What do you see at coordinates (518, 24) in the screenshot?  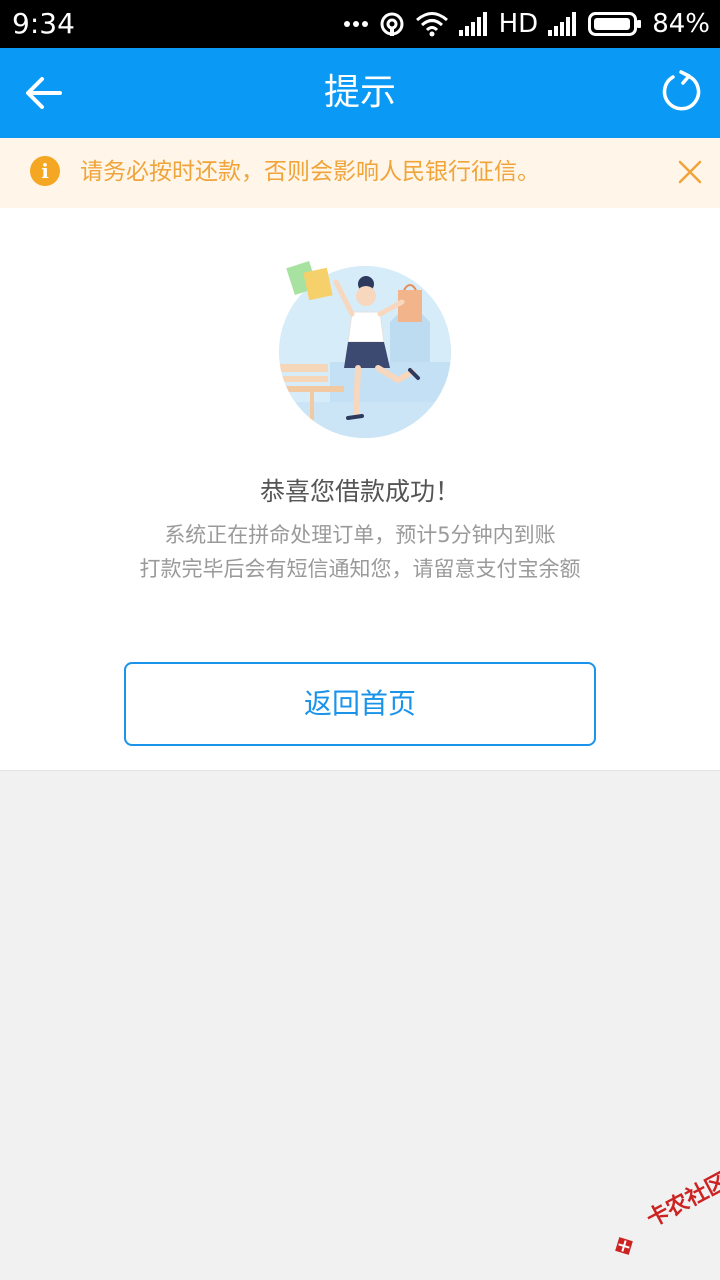 I see `network-type: HD` at bounding box center [518, 24].